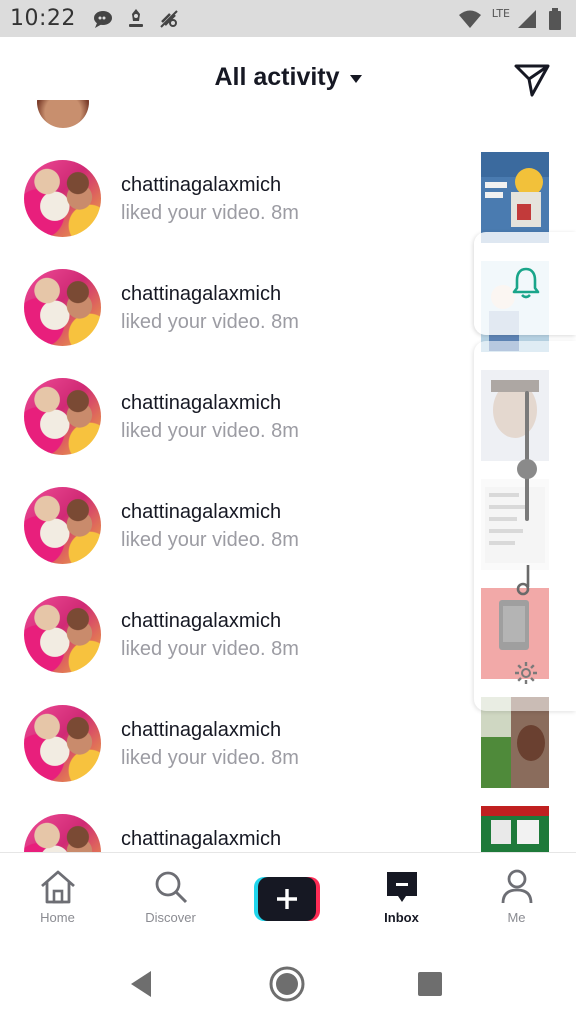  Describe the element at coordinates (277, 77) in the screenshot. I see `page-title: All activity` at that location.